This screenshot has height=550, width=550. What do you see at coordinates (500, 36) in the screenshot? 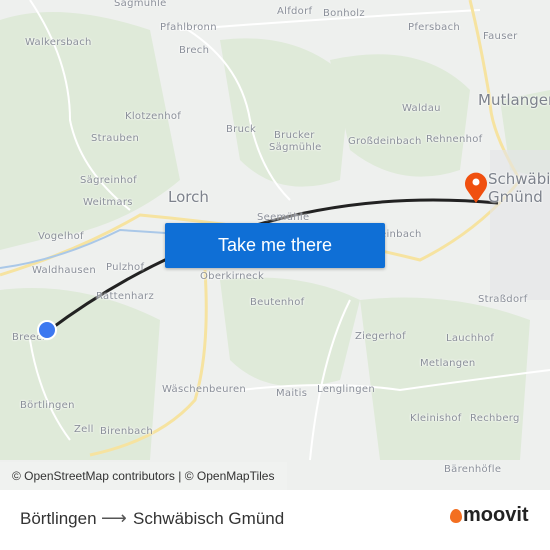
I see `map-label: Fauser` at bounding box center [500, 36].